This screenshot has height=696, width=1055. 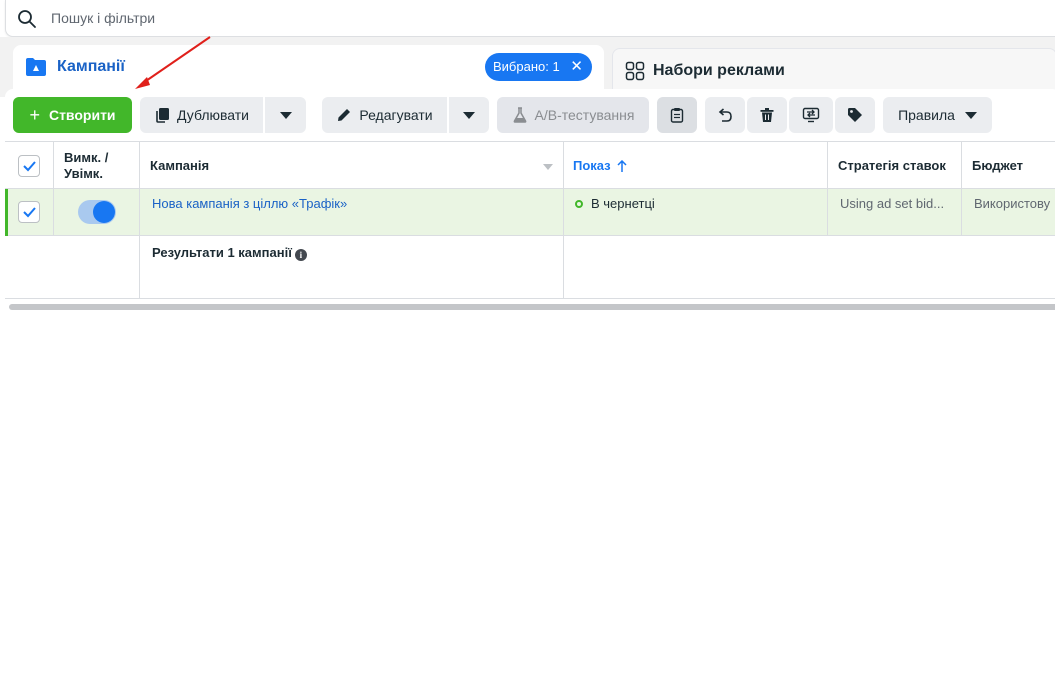 I want to click on duplicate-dropdown-button, so click(x=285, y=115).